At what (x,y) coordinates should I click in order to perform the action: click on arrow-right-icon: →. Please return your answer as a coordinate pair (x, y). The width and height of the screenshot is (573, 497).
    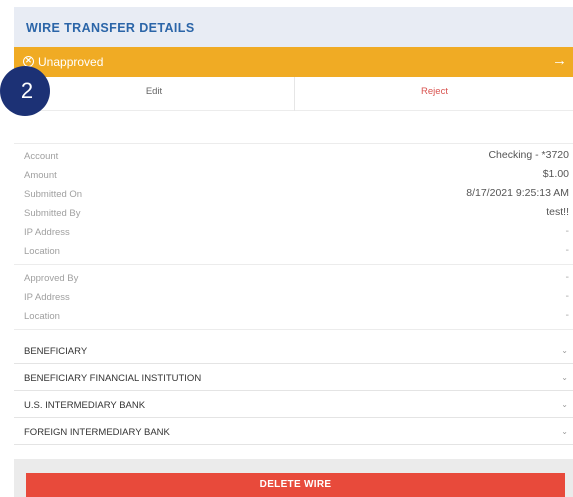
    Looking at the image, I should click on (559, 60).